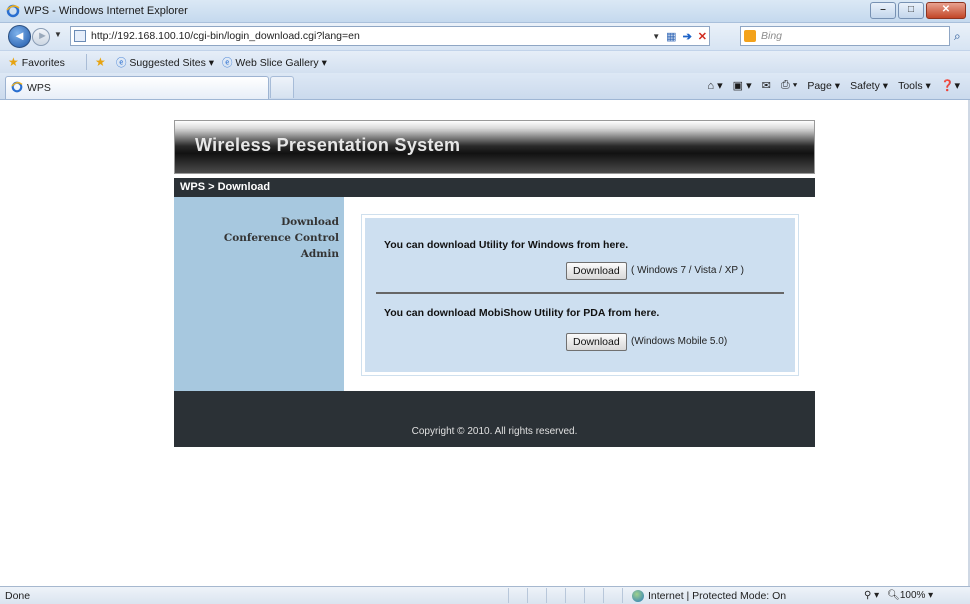 This screenshot has width=970, height=604. Describe the element at coordinates (656, 36) in the screenshot. I see `address-dropdown-icon: ▼` at that location.